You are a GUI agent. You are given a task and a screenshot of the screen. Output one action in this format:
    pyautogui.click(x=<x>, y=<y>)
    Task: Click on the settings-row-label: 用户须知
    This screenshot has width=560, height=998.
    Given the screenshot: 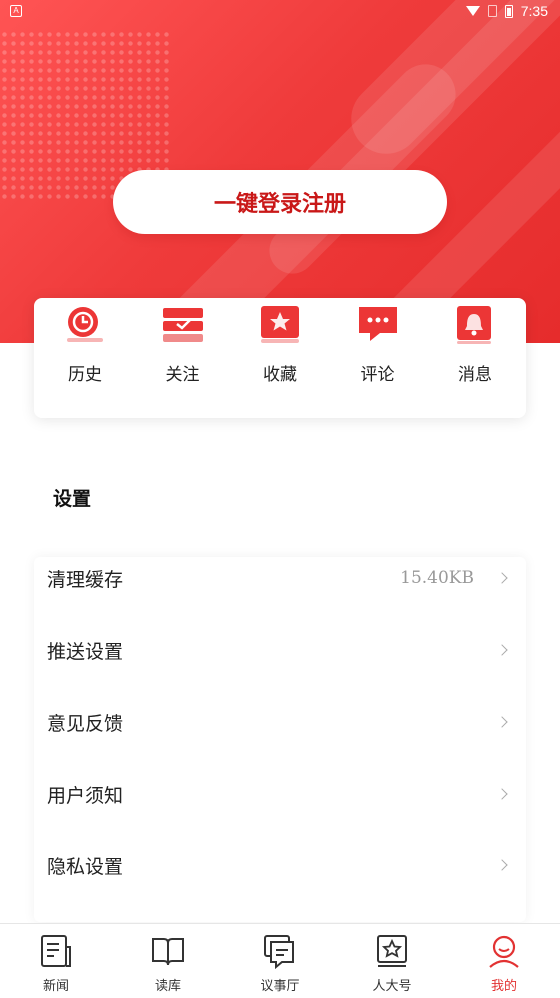 What is the action you would take?
    pyautogui.click(x=85, y=795)
    